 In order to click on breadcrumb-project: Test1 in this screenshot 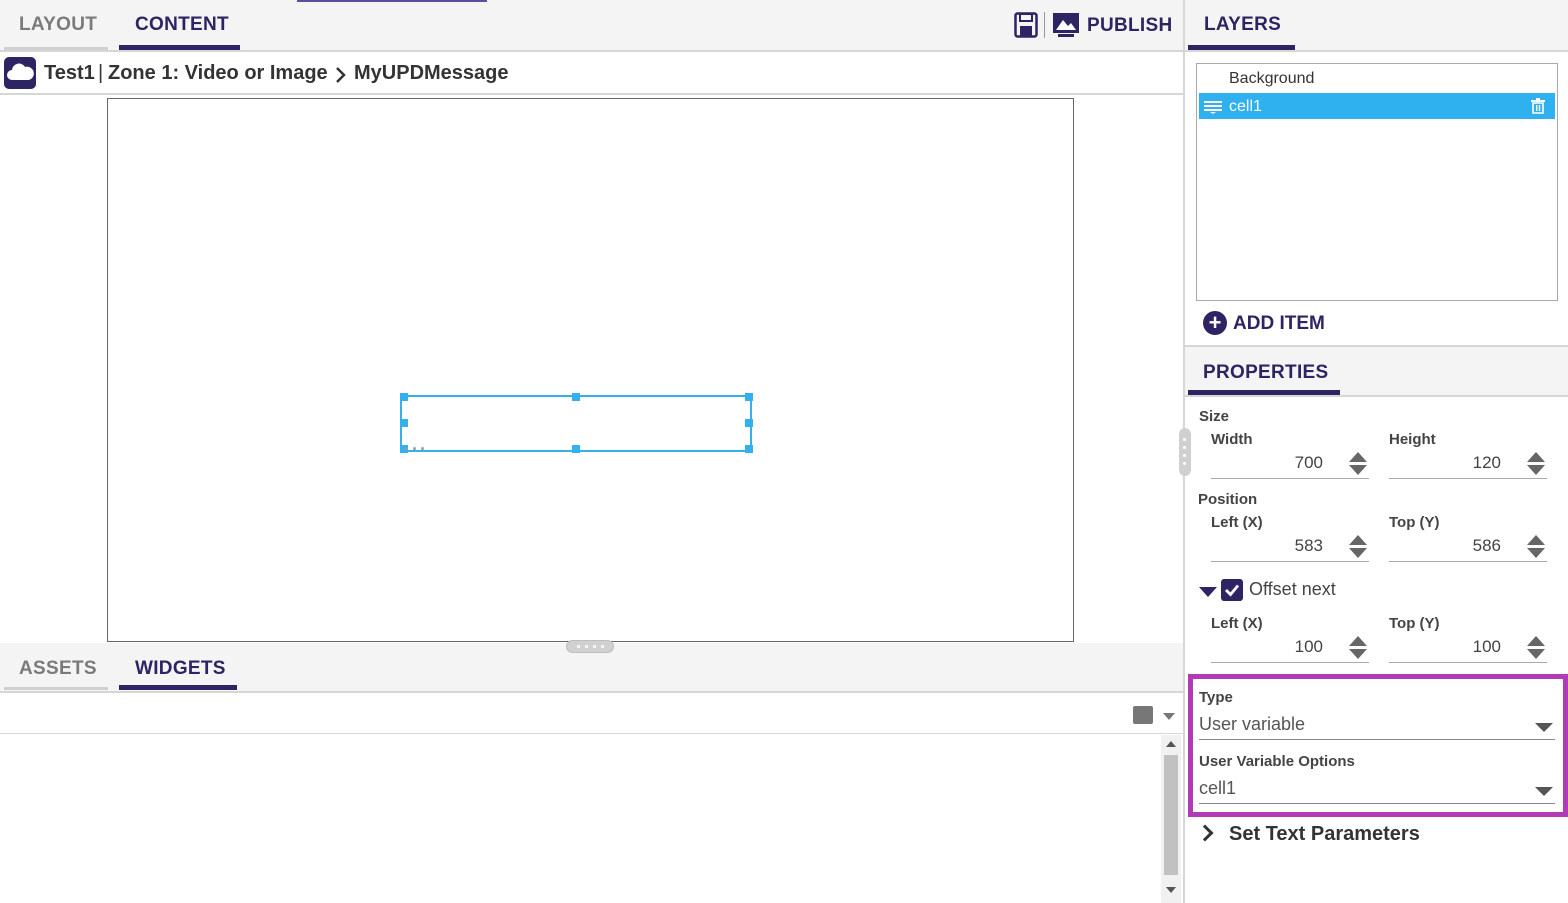, I will do `click(69, 73)`.